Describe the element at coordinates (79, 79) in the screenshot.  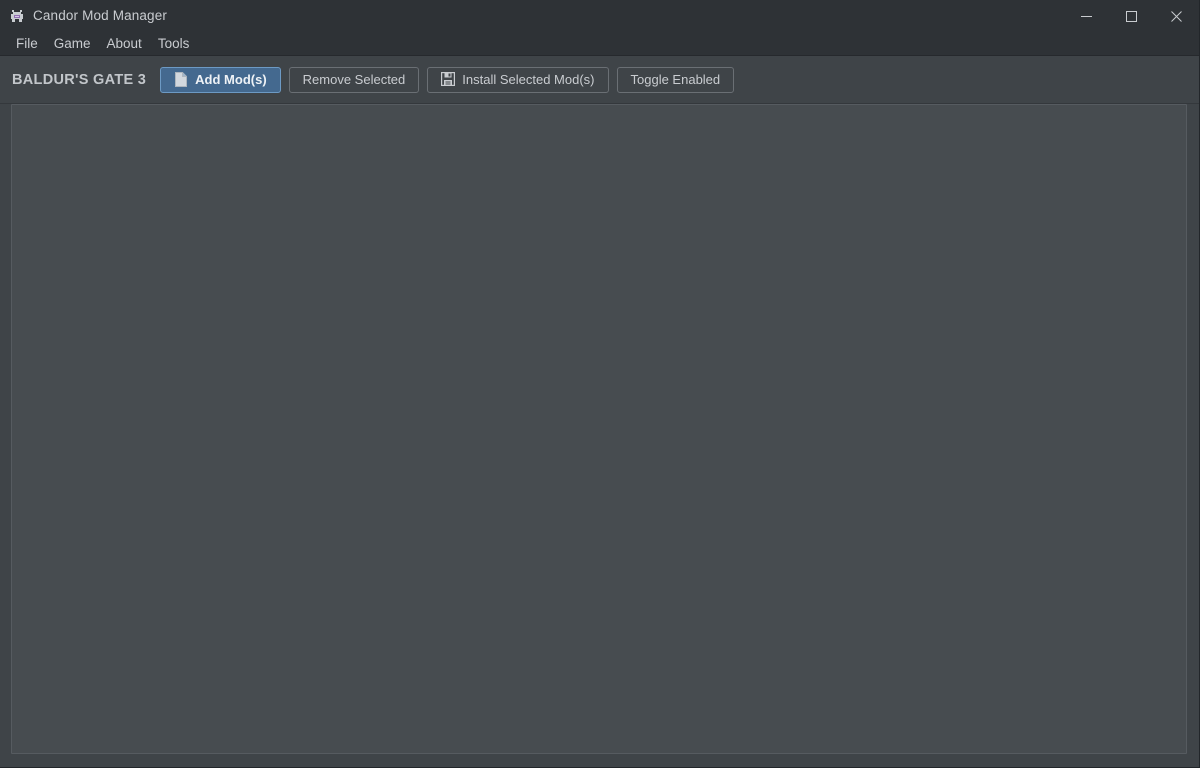
I see `game-title-label: BALDUR'S GATE 3` at that location.